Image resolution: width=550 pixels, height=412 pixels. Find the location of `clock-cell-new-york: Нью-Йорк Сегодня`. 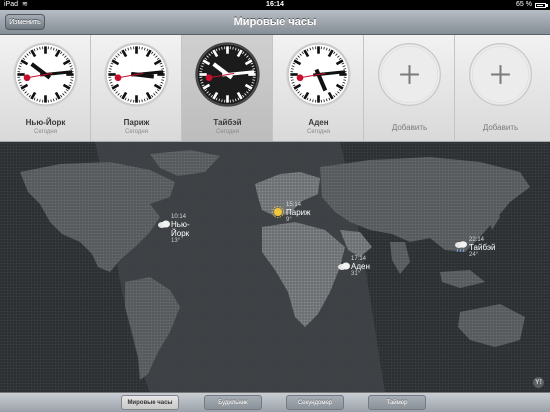

clock-cell-new-york: Нью-Йорк Сегодня is located at coordinates (45, 88).